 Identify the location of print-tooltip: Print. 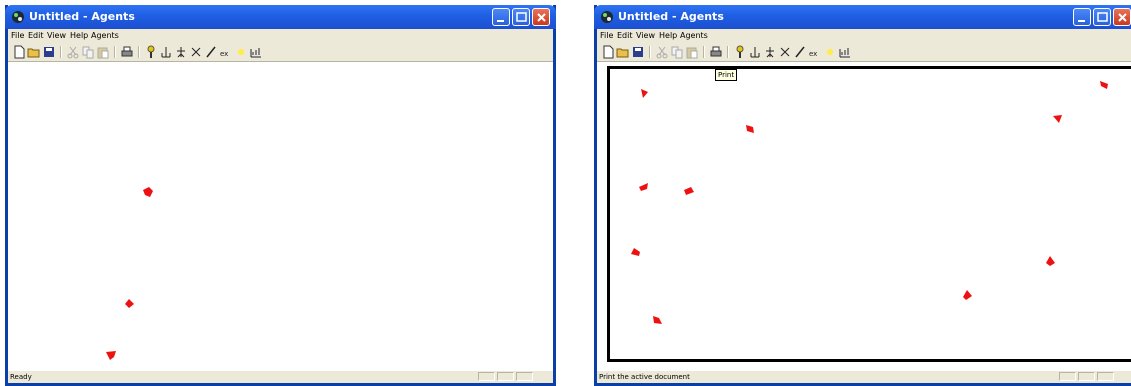
(726, 75).